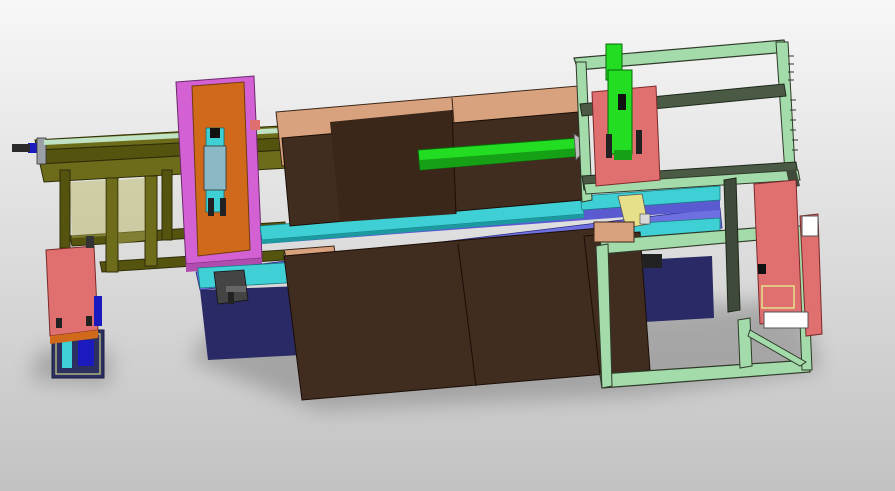  What do you see at coordinates (745, 343) in the screenshot?
I see `rf-post` at bounding box center [745, 343].